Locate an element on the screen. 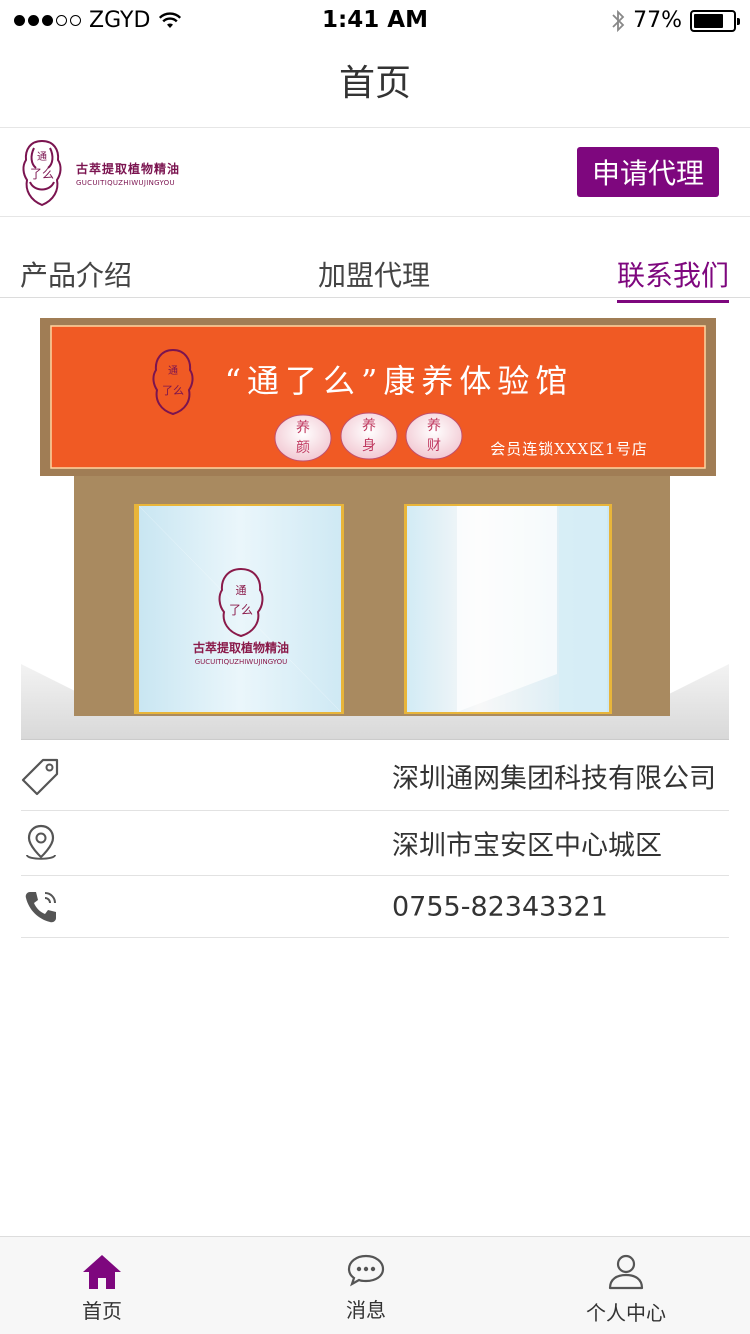 The image size is (750, 1334). tab-contact-us: 联系我们 is located at coordinates (672, 278).